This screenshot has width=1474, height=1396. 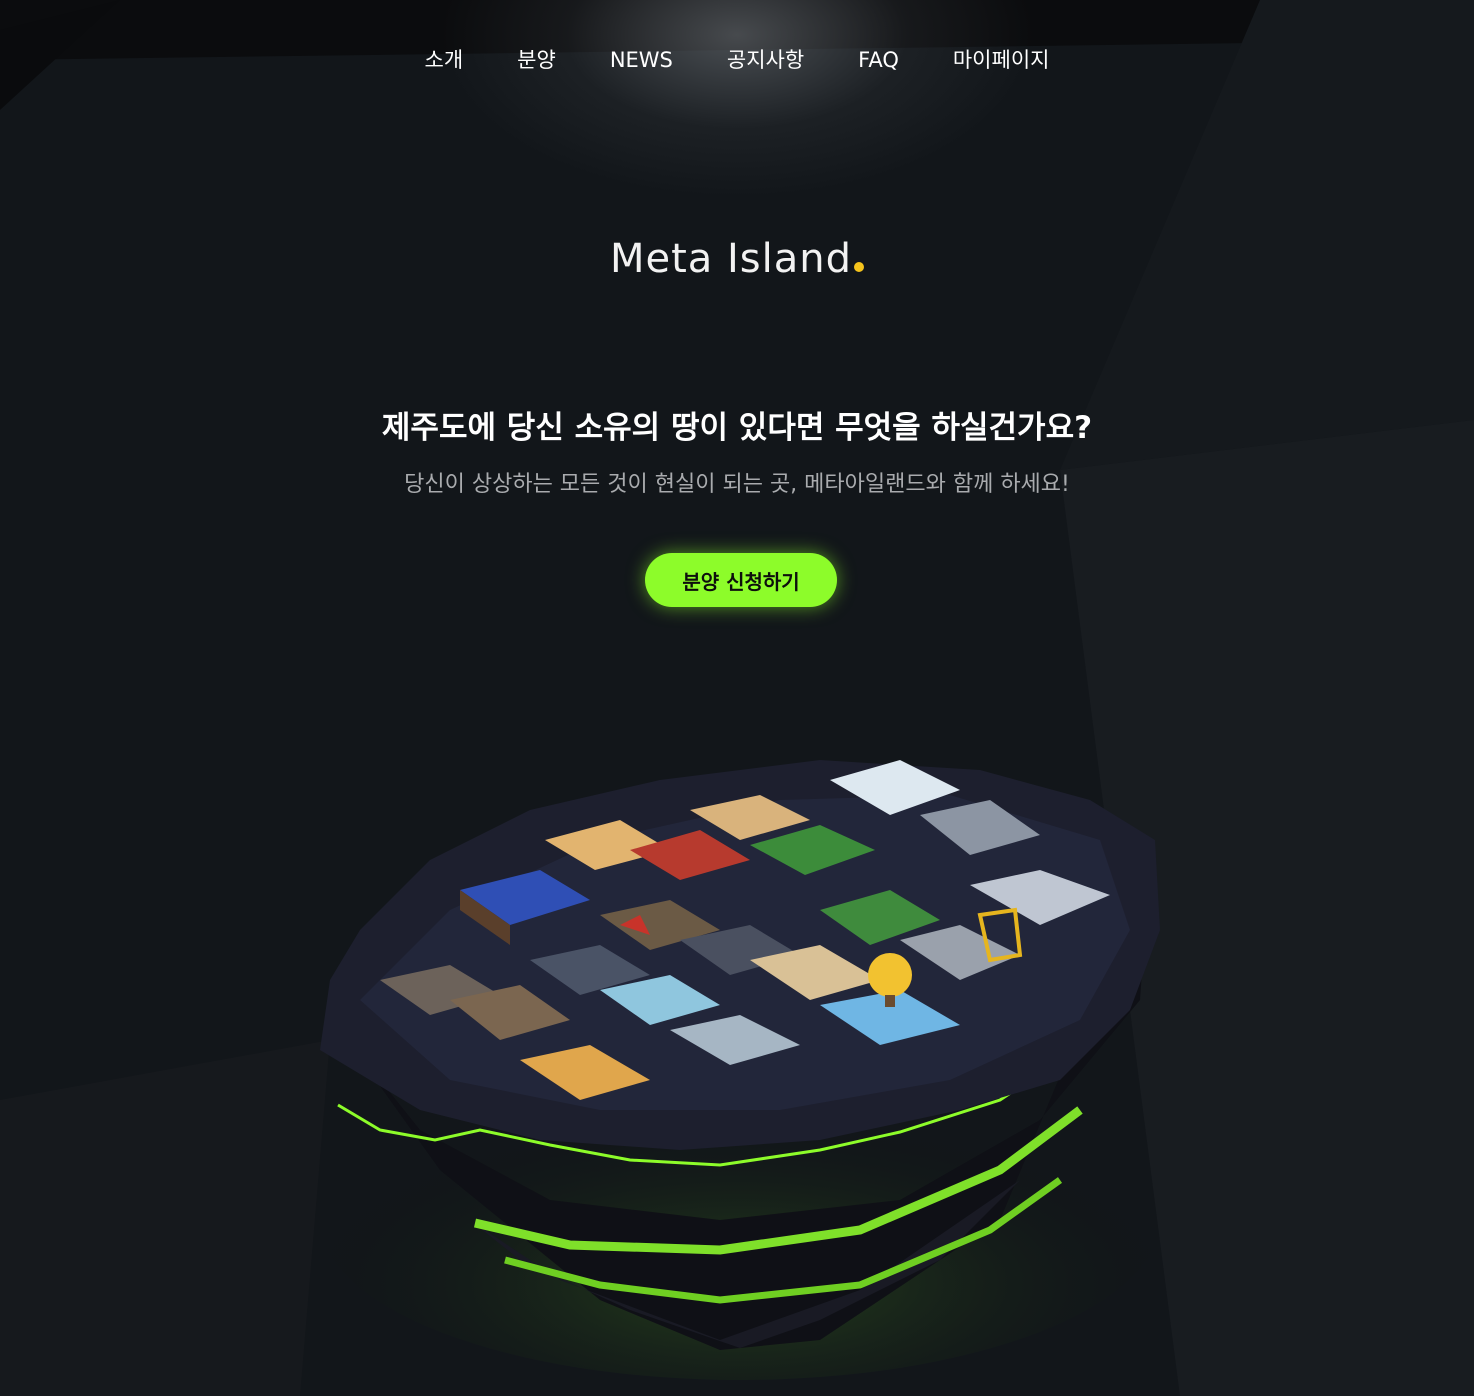 I want to click on hero-subline: 당신이 상상하는 모든 것이 현실이 되는 곳, 메타아일랜드와 함께 하세요!, so click(x=737, y=484).